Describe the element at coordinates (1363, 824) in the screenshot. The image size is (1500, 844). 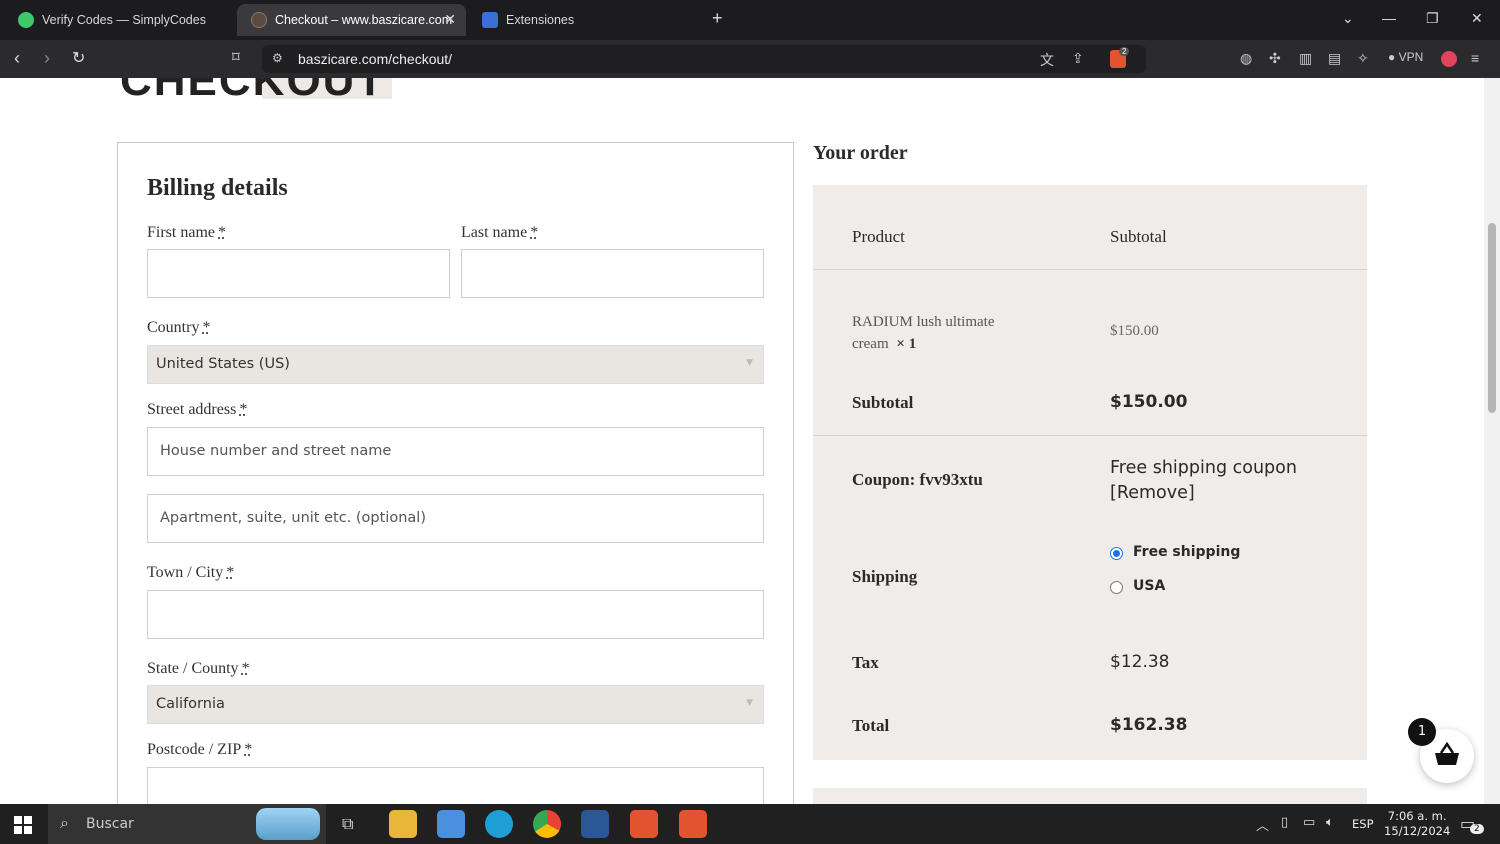
I see `input-language: ESP` at that location.